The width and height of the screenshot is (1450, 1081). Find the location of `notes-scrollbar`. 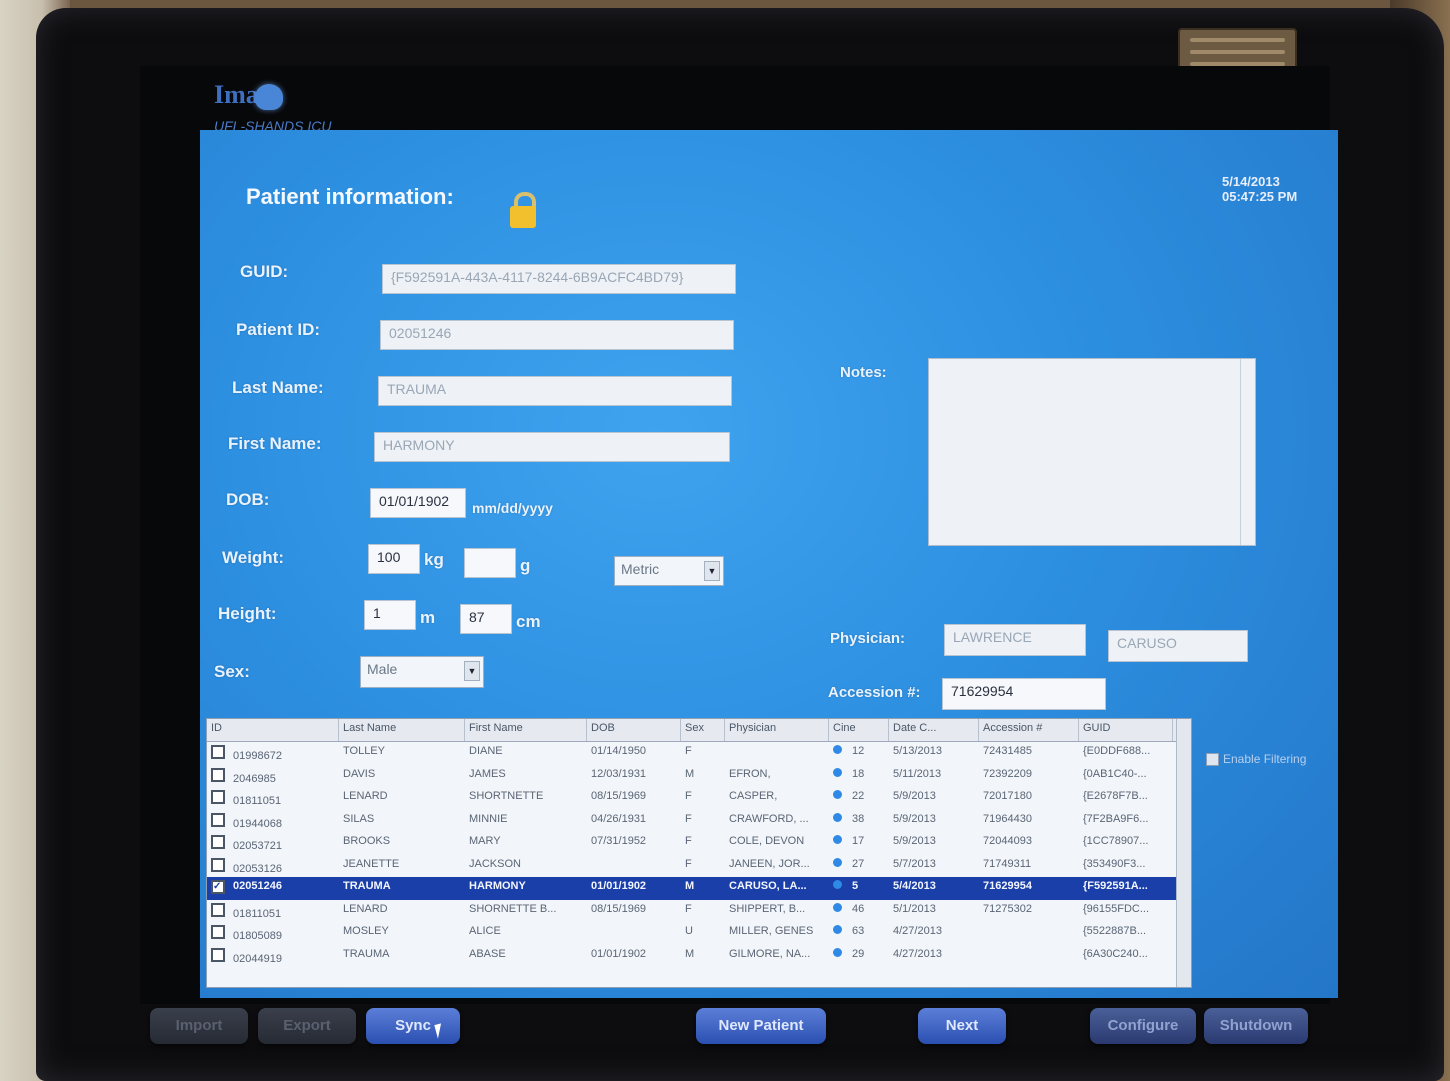

notes-scrollbar is located at coordinates (1247, 452).